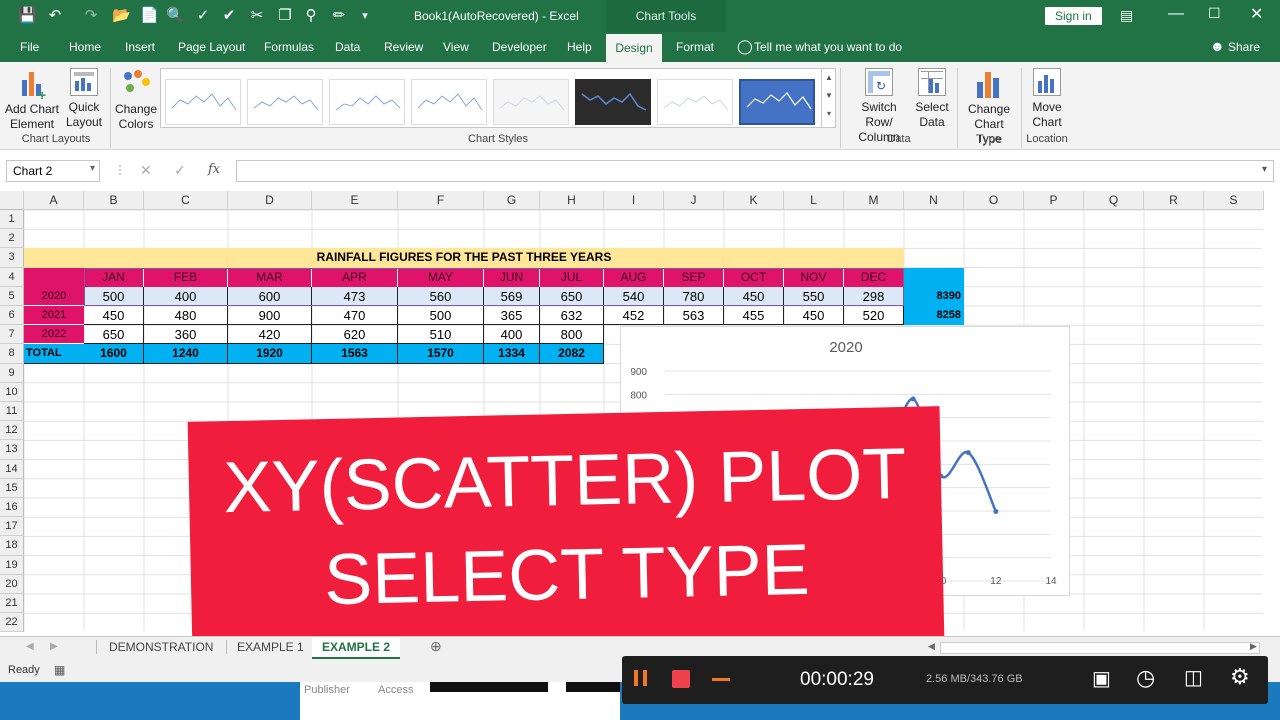 This screenshot has width=1280, height=720. Describe the element at coordinates (12, 354) in the screenshot. I see `row-header-8: 8` at that location.